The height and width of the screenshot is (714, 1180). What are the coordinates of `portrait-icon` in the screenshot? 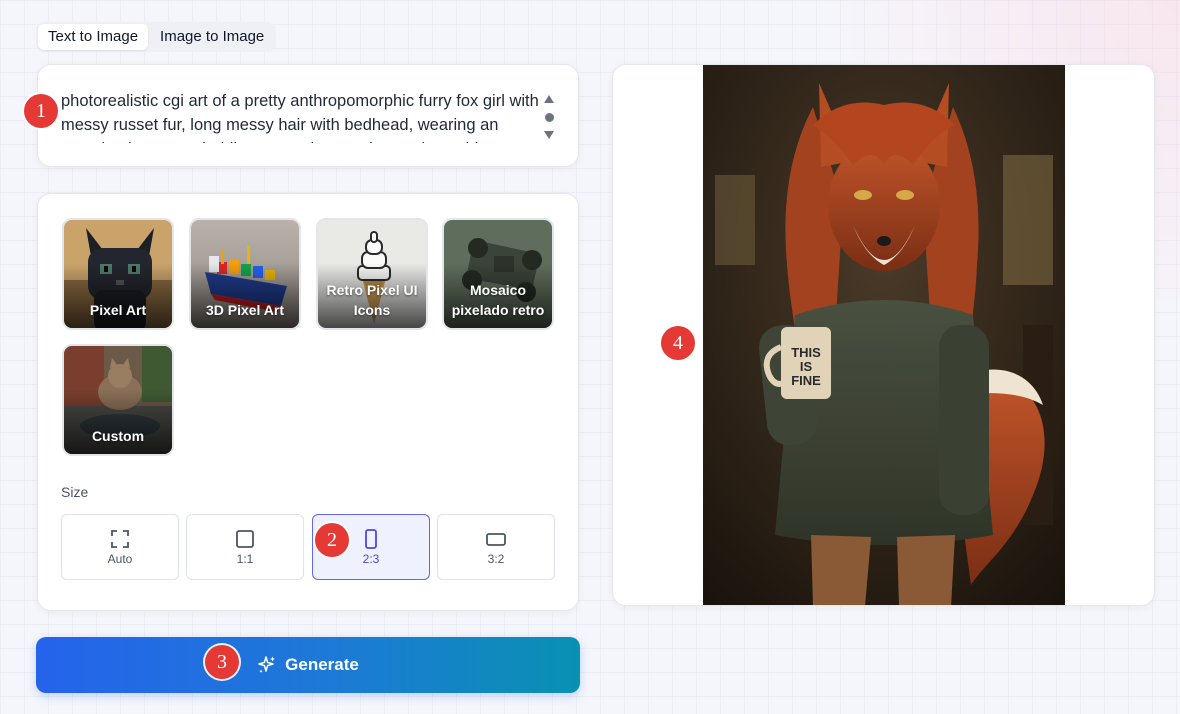 It's located at (371, 539).